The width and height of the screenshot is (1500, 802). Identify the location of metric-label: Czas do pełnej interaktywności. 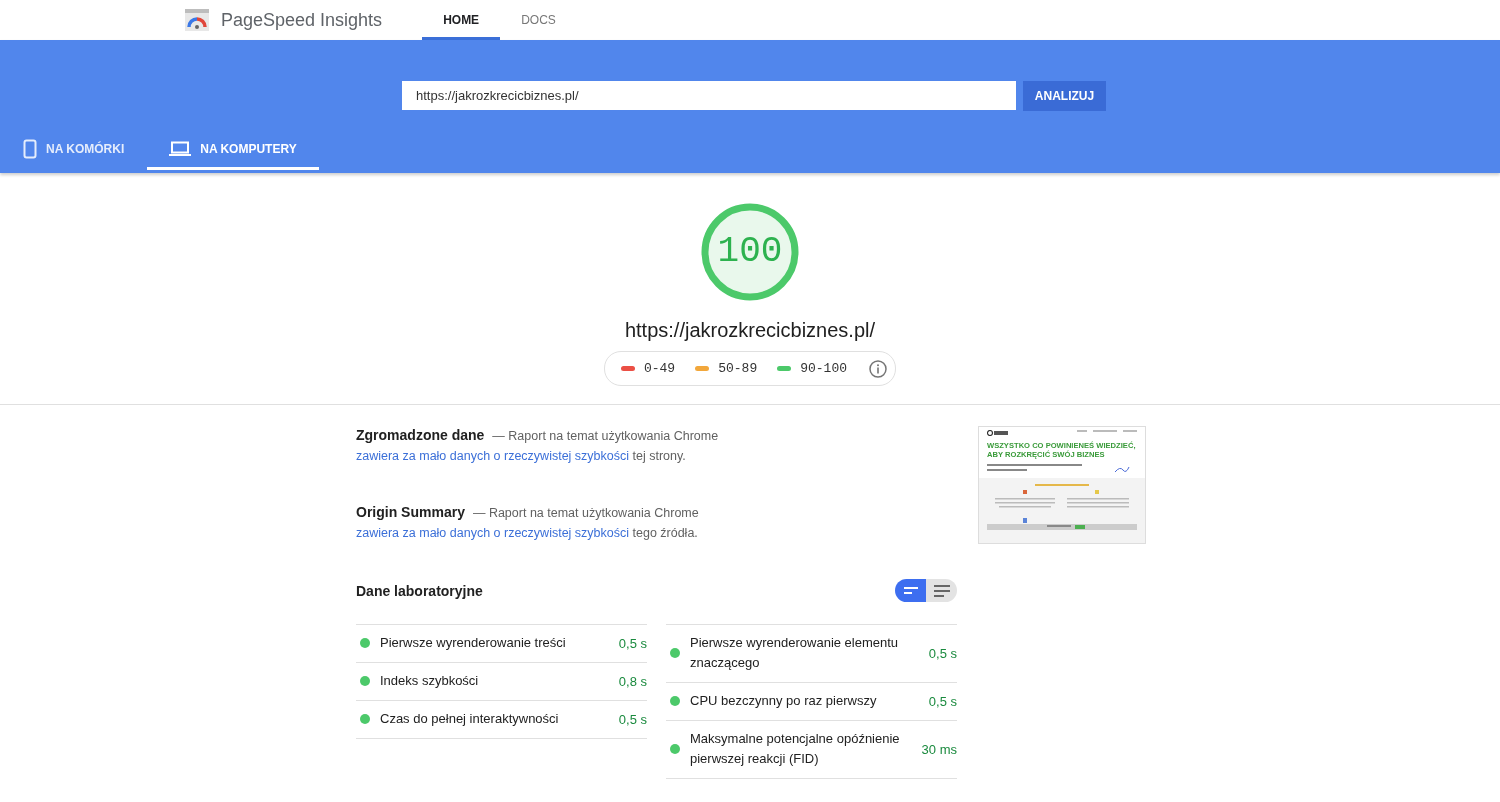
(470, 719).